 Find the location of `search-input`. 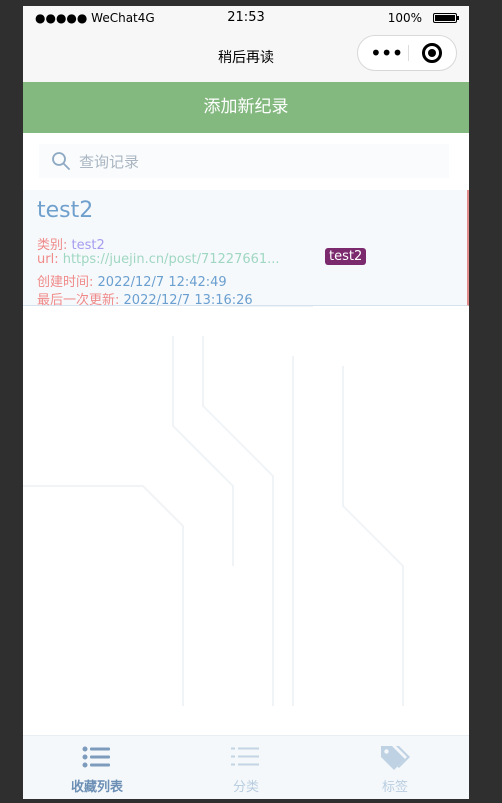

search-input is located at coordinates (259, 162).